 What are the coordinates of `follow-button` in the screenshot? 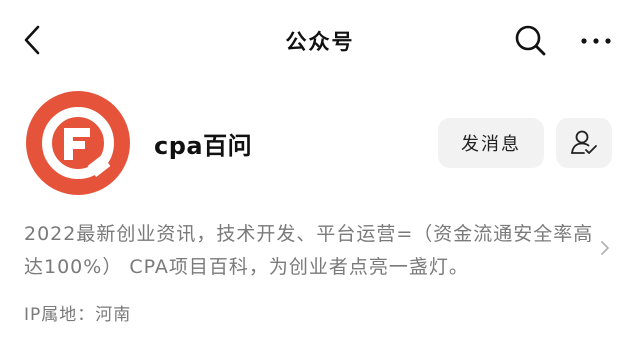 It's located at (584, 143).